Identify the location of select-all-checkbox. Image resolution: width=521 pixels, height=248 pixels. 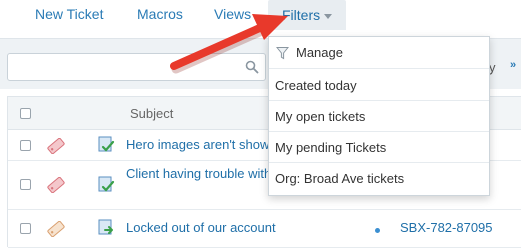
(25, 113).